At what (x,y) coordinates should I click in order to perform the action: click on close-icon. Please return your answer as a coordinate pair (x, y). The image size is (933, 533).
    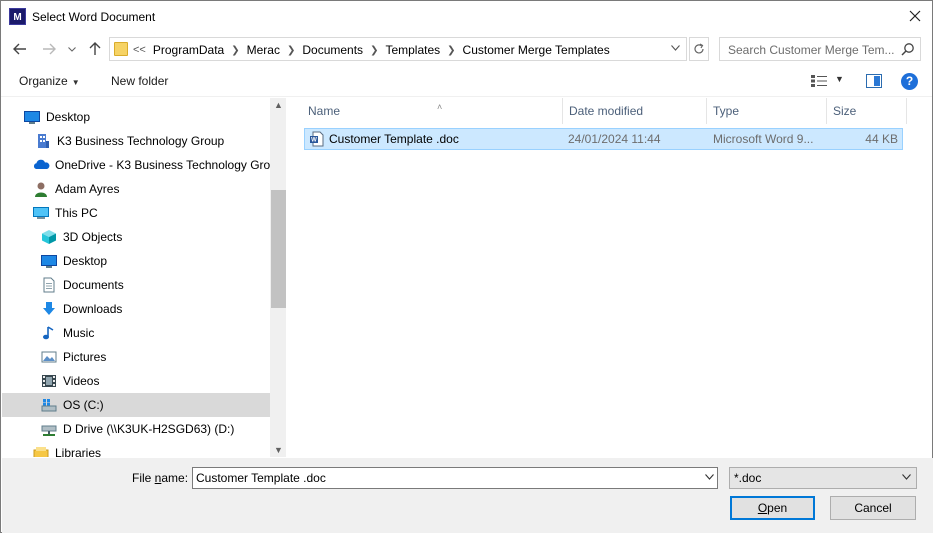
    Looking at the image, I should click on (915, 16).